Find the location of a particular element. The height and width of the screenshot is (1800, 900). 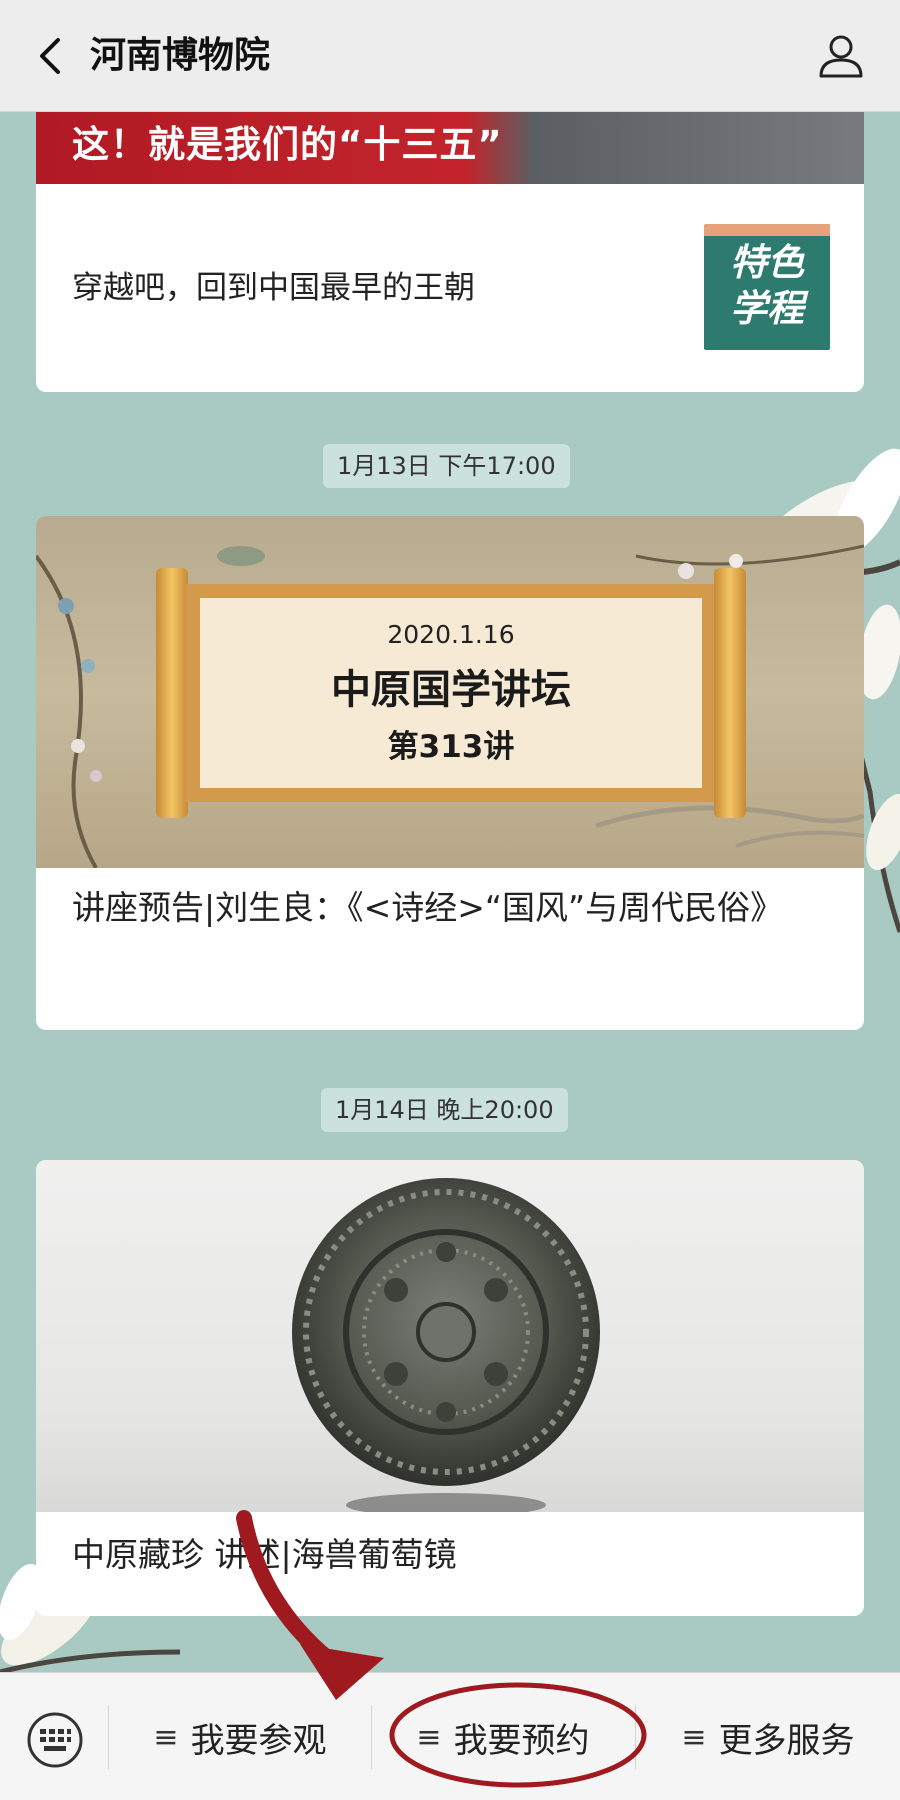

article-title: 讲座预告|刘生良：《<诗经>“国风”与周代民俗》 is located at coordinates (428, 907).